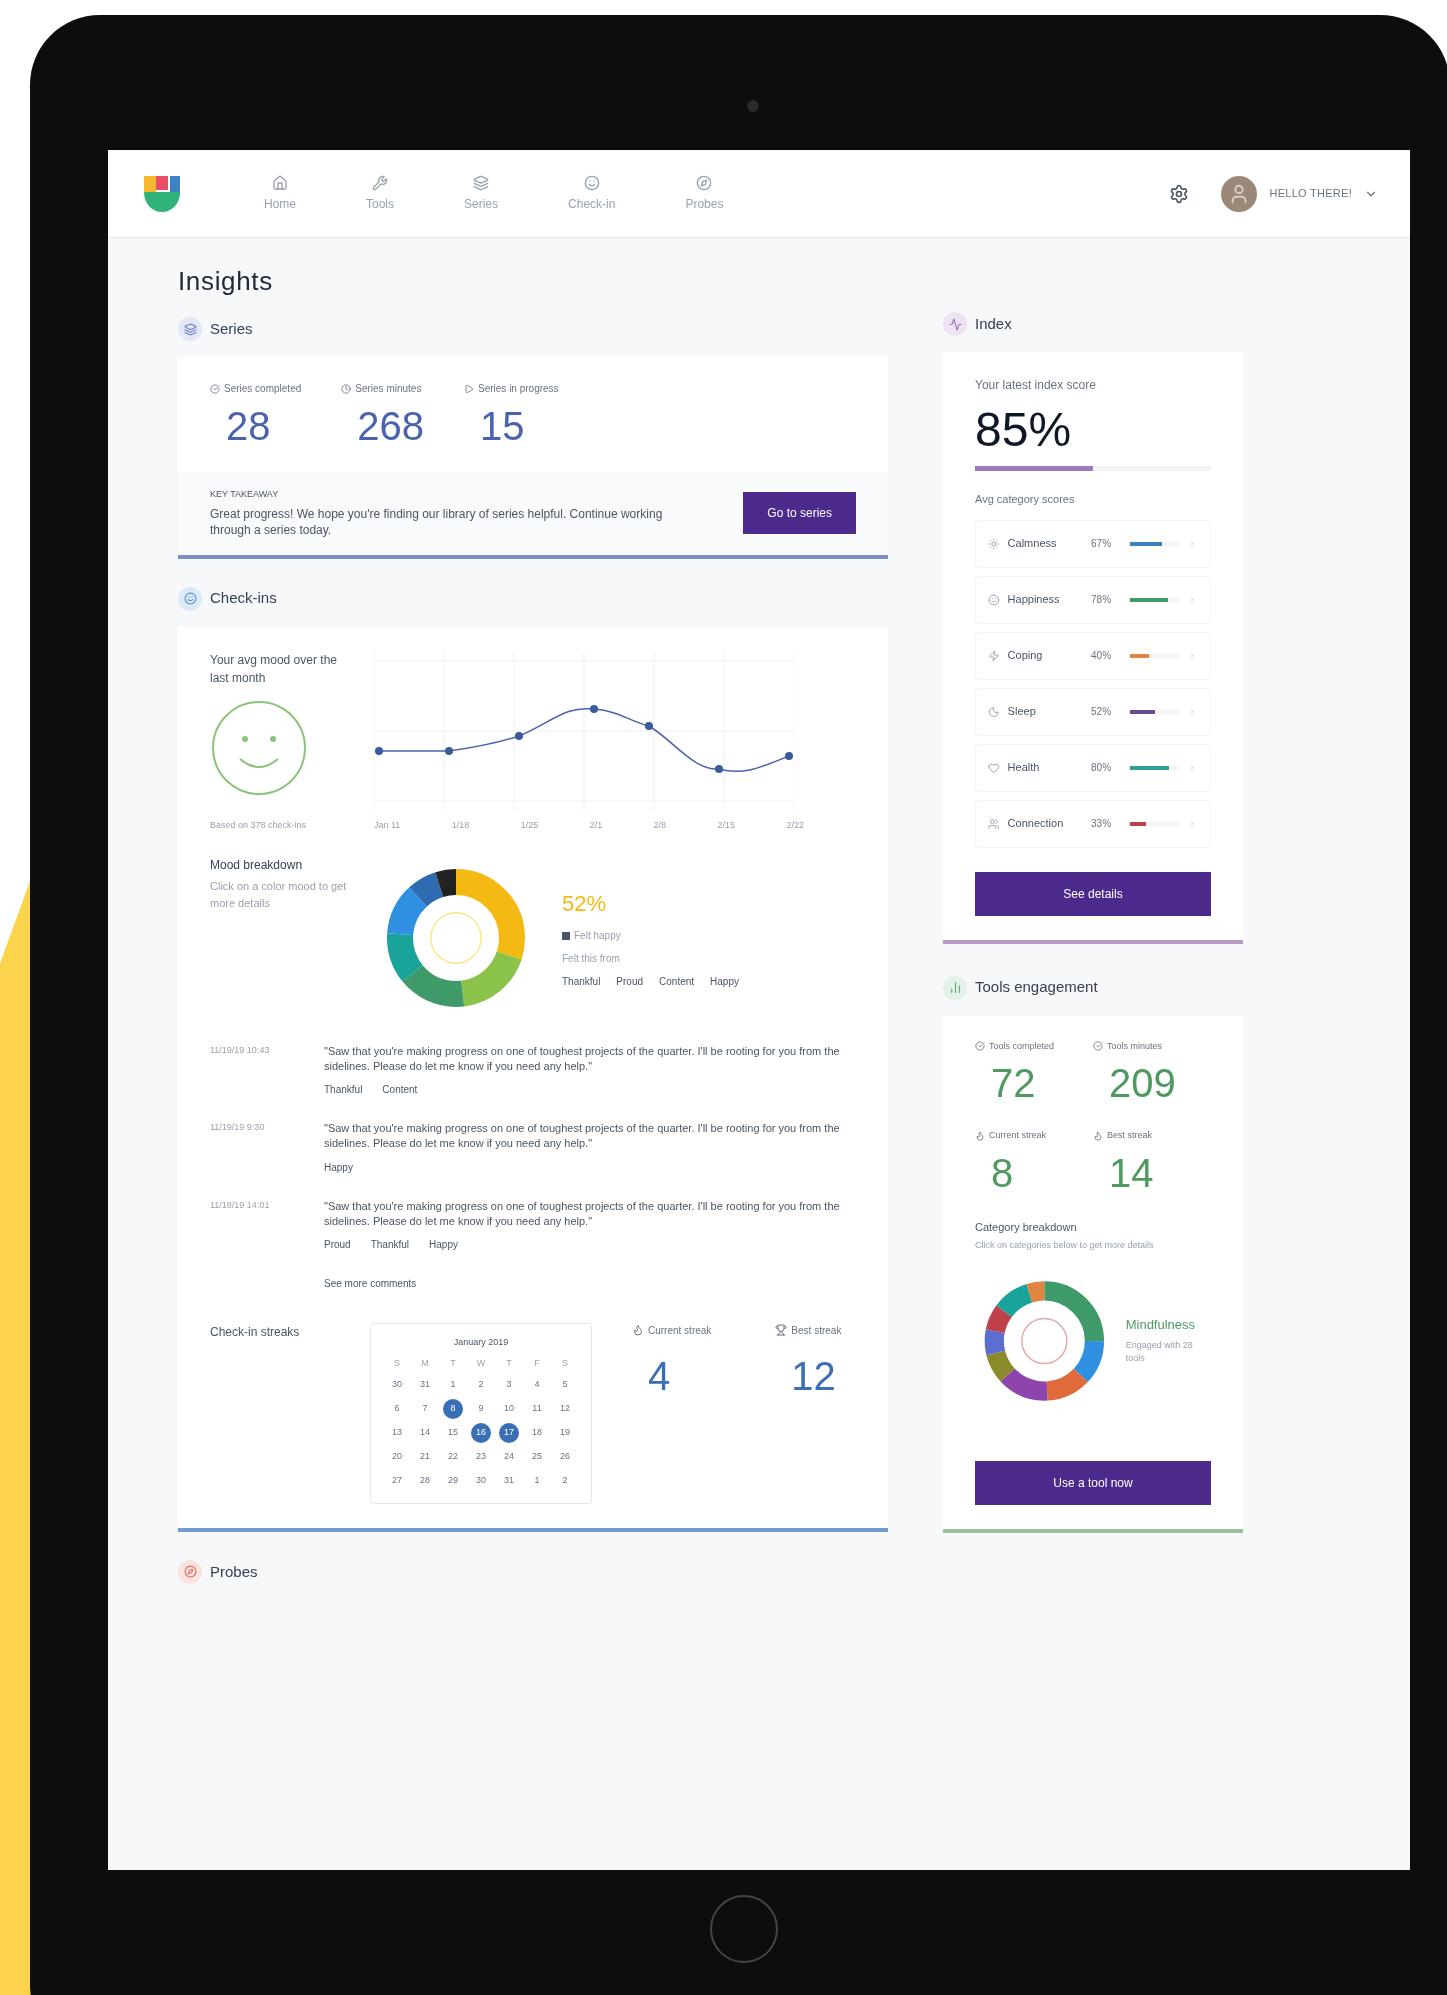 The image size is (1447, 1995). Describe the element at coordinates (1239, 193) in the screenshot. I see `avatar` at that location.